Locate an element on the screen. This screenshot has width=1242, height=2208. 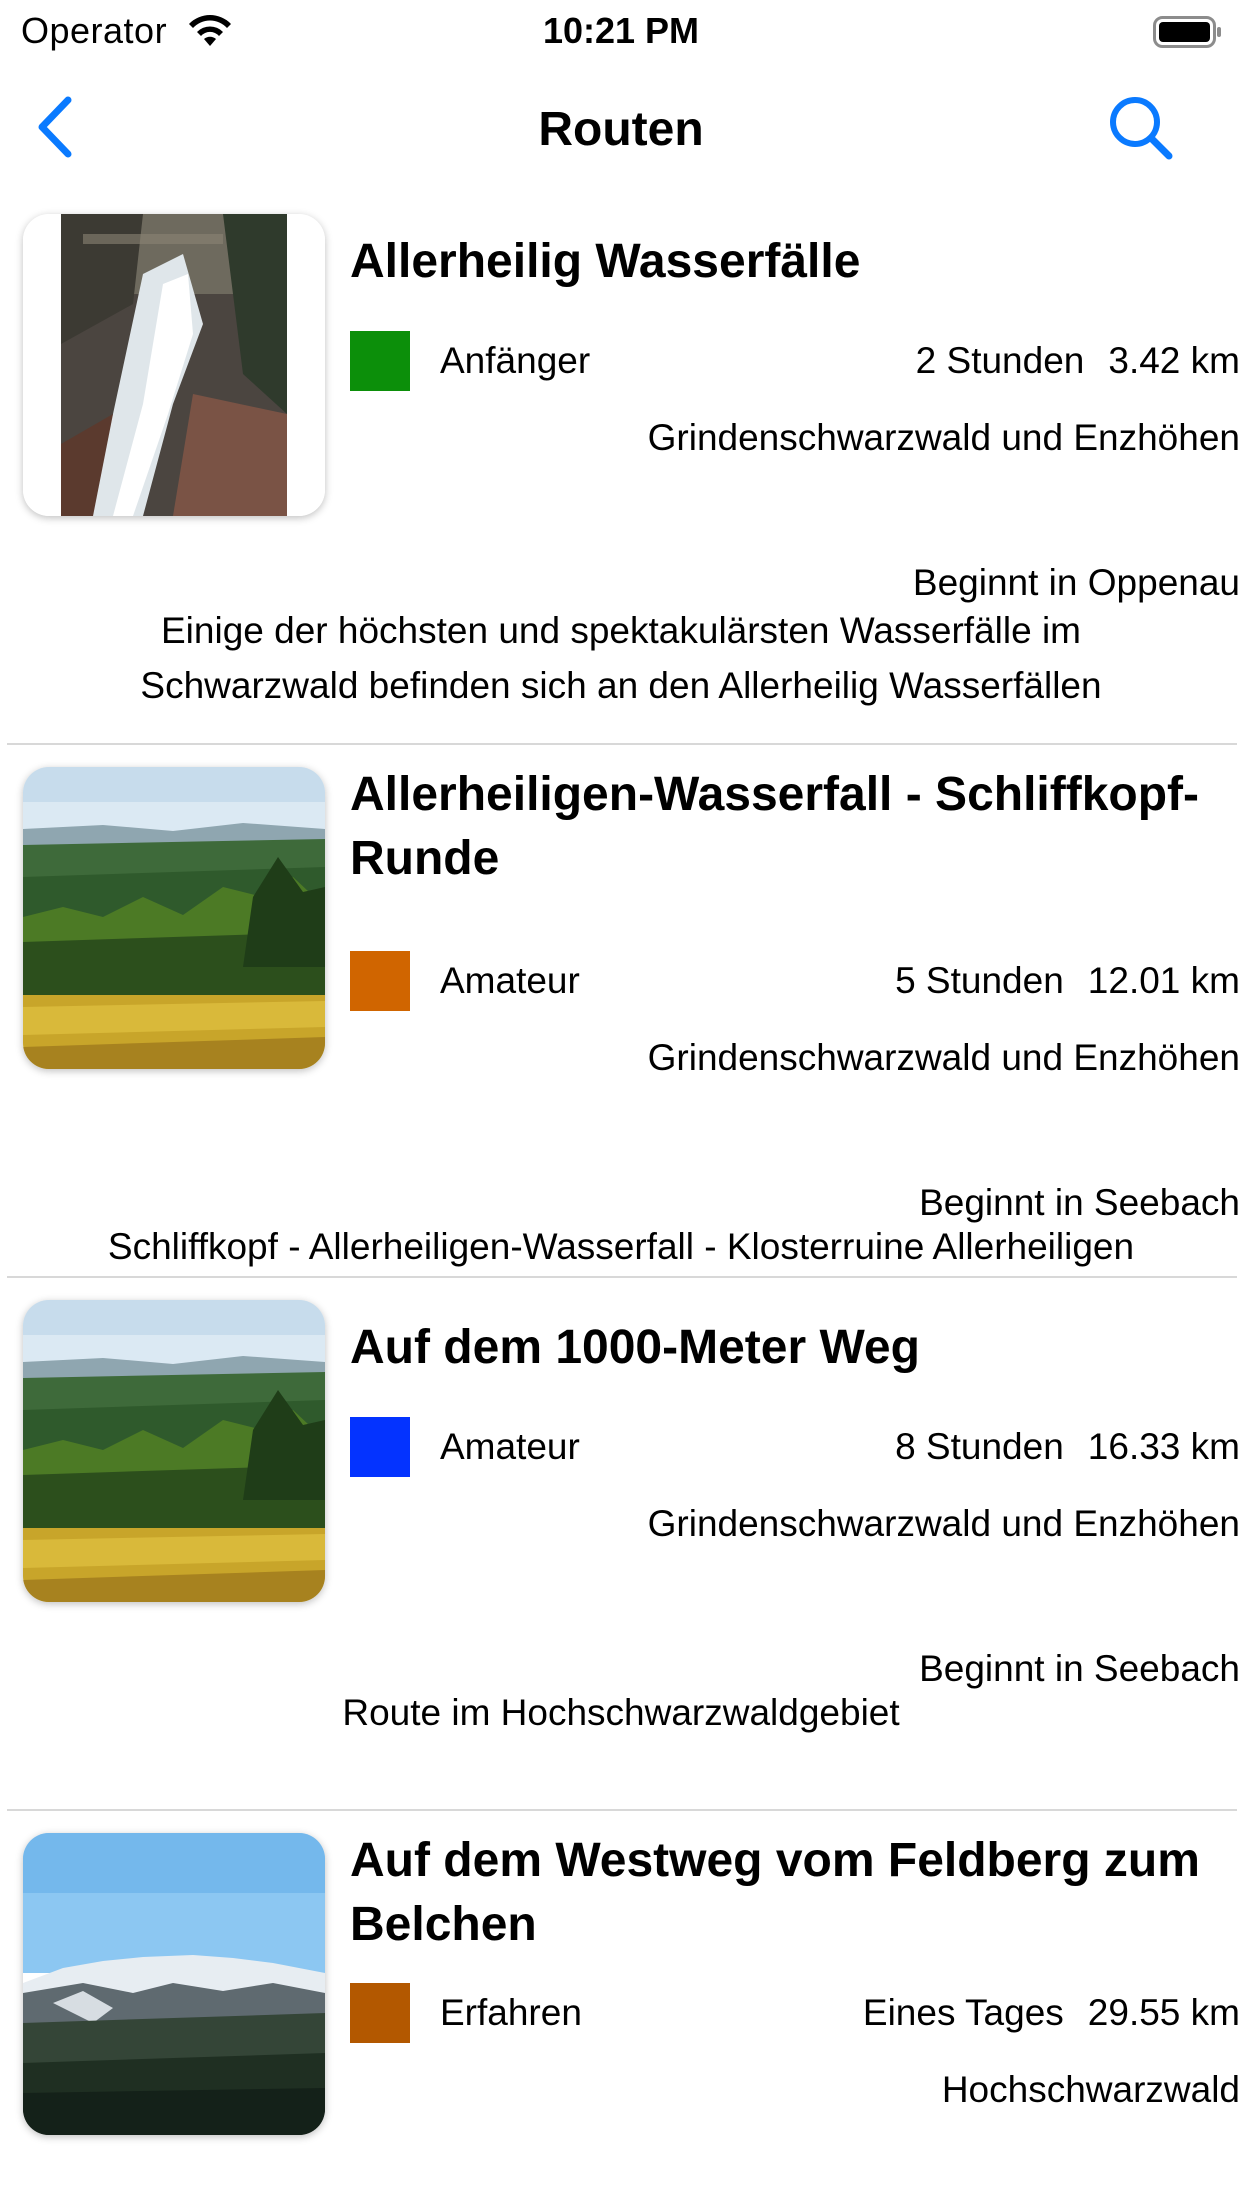
difficulty-label: Erfahren is located at coordinates (511, 2012).